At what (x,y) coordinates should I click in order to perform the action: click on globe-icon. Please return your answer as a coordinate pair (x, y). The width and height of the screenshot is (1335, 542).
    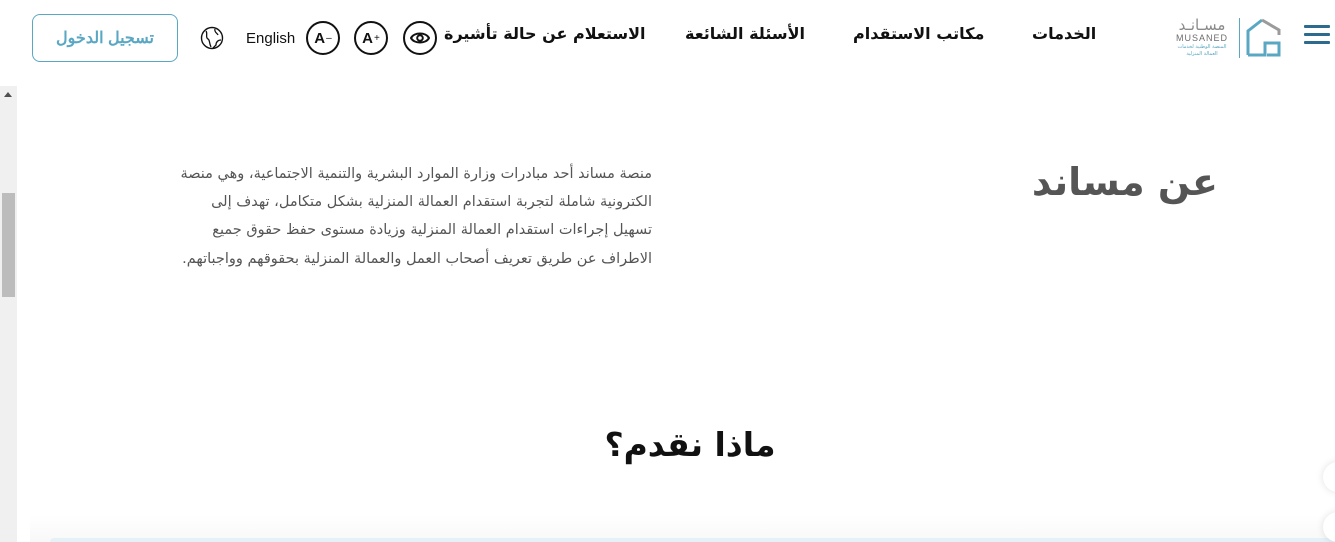
    Looking at the image, I should click on (212, 38).